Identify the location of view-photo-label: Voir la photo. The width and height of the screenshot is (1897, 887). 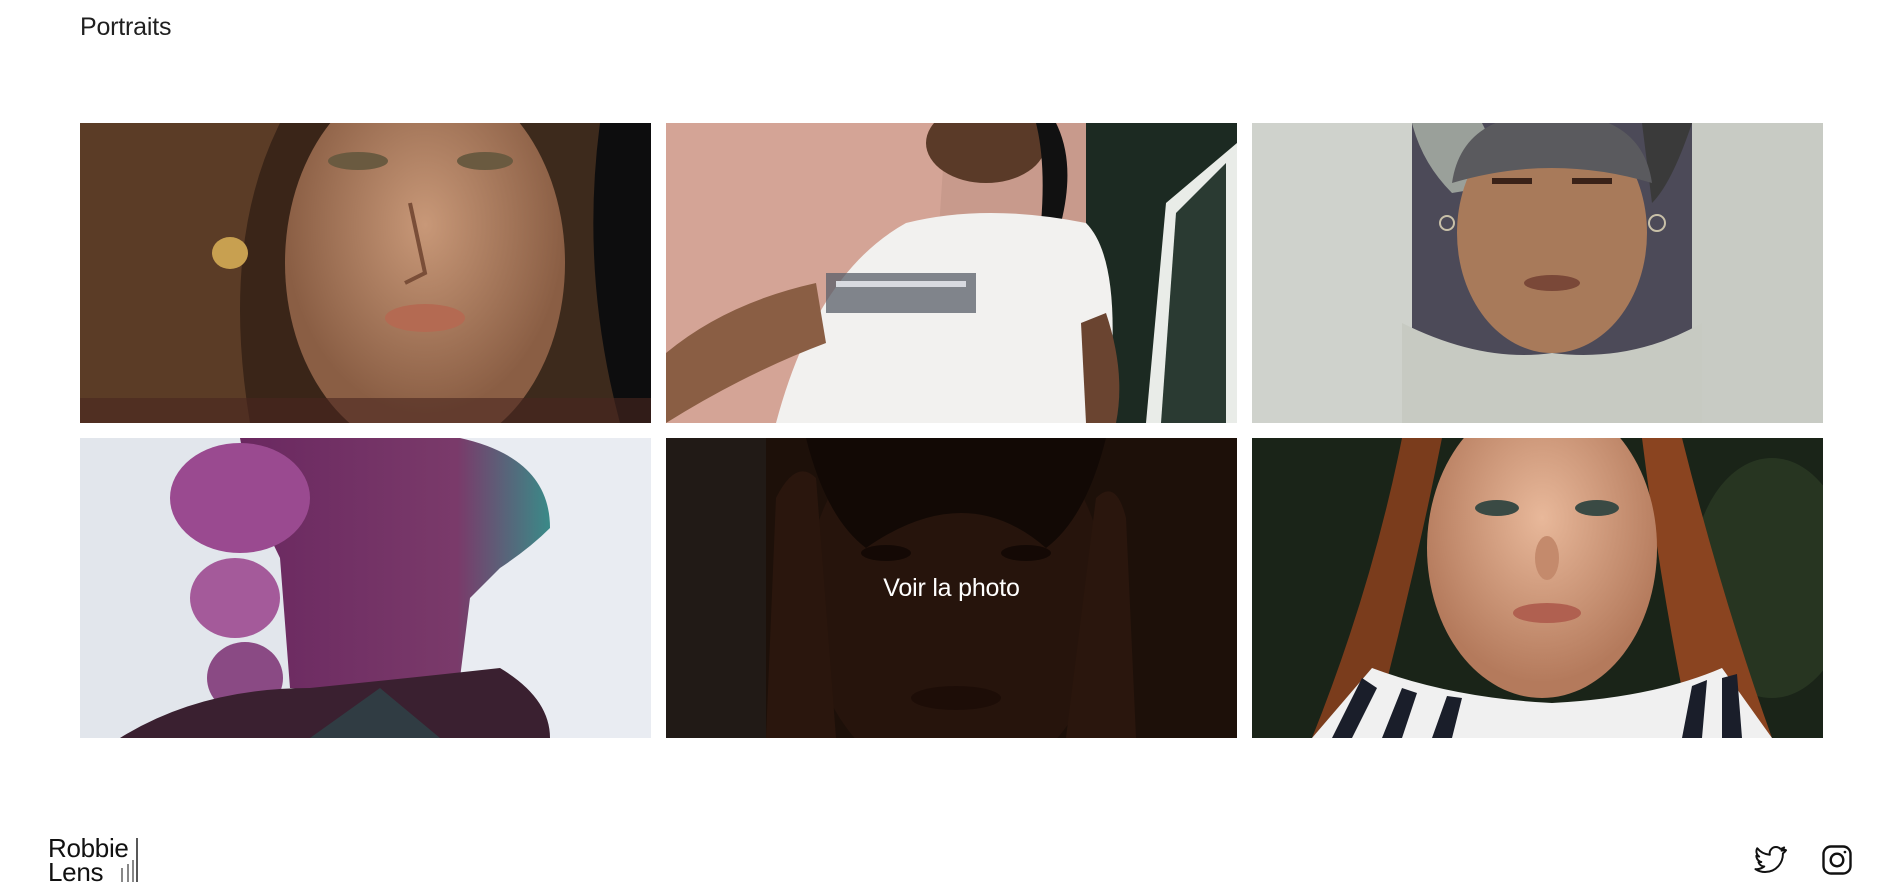
(951, 588).